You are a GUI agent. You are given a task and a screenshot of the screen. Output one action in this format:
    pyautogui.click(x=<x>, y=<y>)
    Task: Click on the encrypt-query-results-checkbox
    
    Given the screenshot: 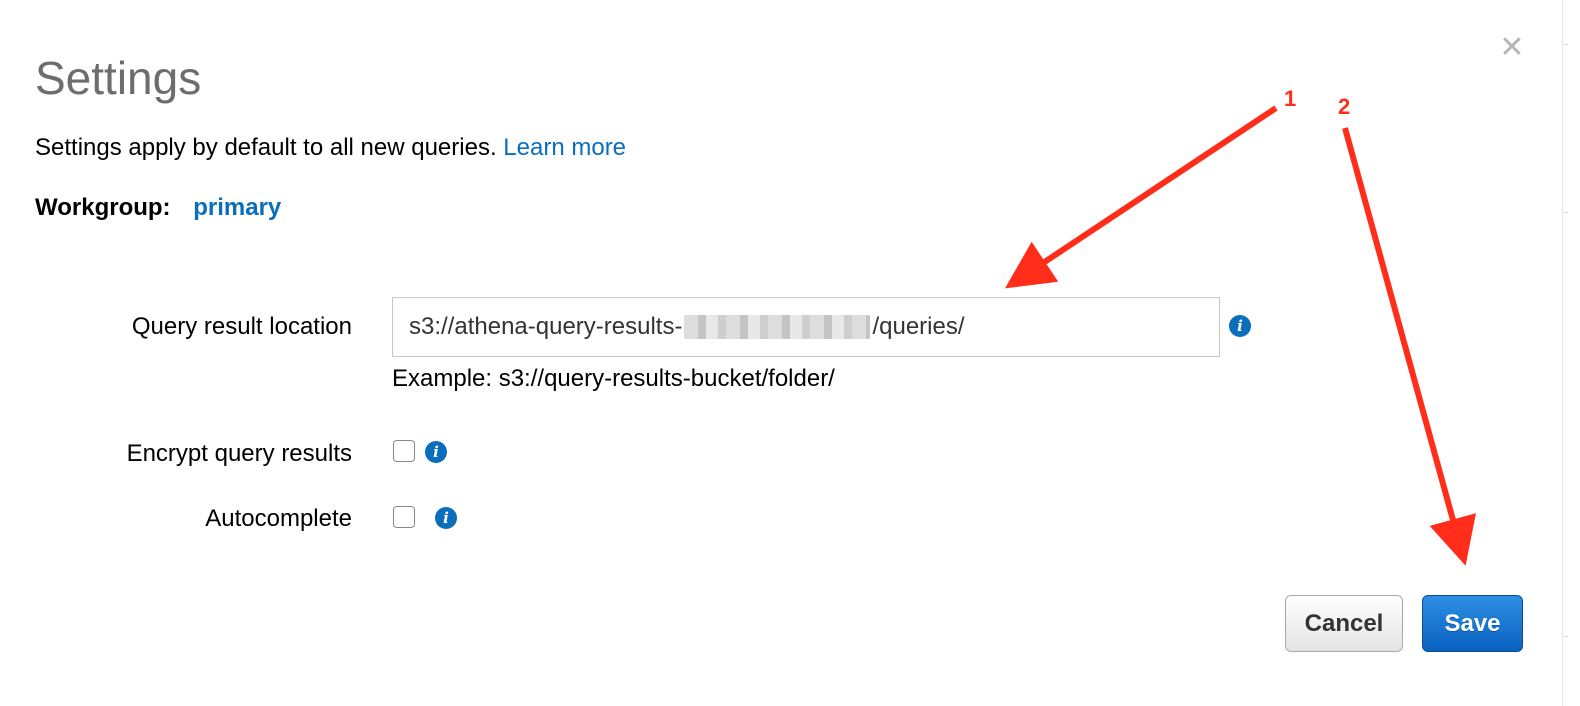 What is the action you would take?
    pyautogui.click(x=404, y=451)
    